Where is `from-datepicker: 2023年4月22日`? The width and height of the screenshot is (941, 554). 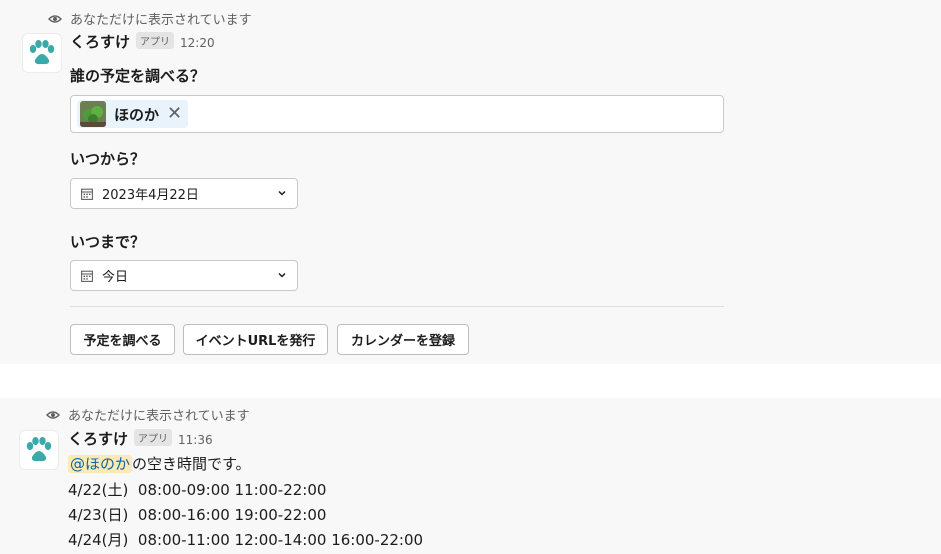
from-datepicker: 2023年4月22日 is located at coordinates (184, 193).